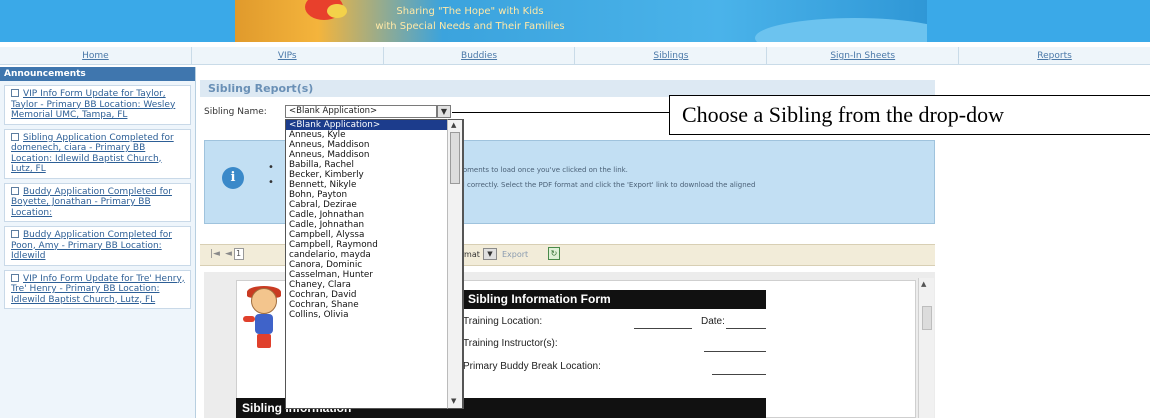  Describe the element at coordinates (470, 26) in the screenshot. I see `banner-tagline-line2: with Special Needs and Their Families` at that location.